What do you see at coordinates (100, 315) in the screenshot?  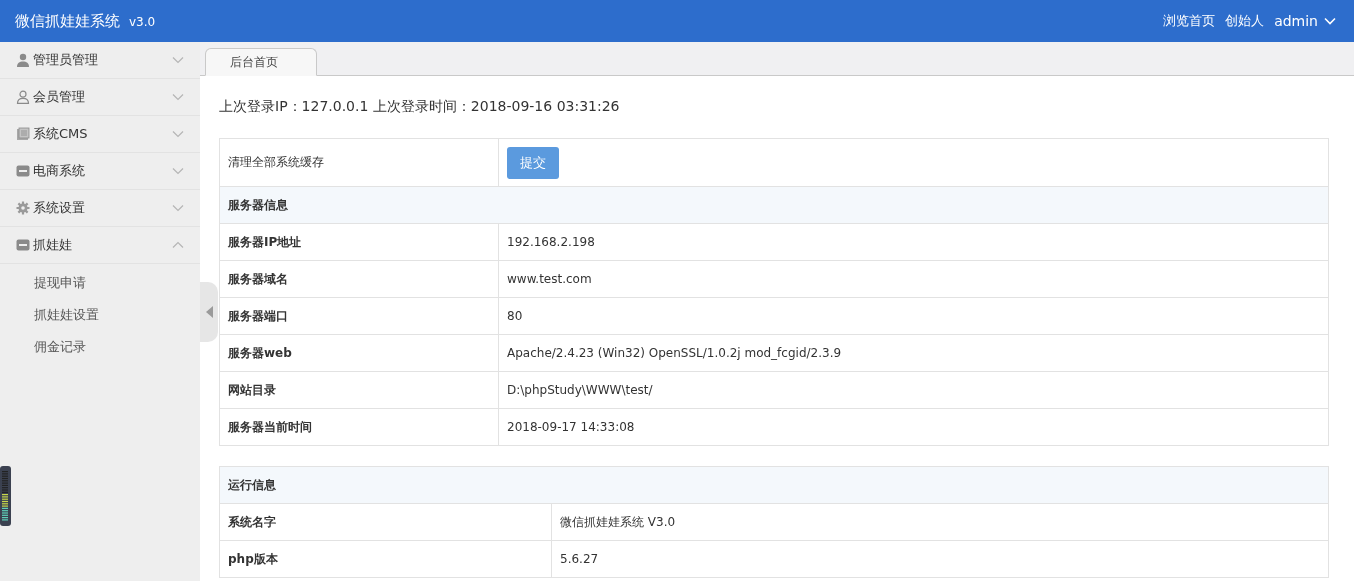 I see `submenu-item: 抓娃娃设置` at bounding box center [100, 315].